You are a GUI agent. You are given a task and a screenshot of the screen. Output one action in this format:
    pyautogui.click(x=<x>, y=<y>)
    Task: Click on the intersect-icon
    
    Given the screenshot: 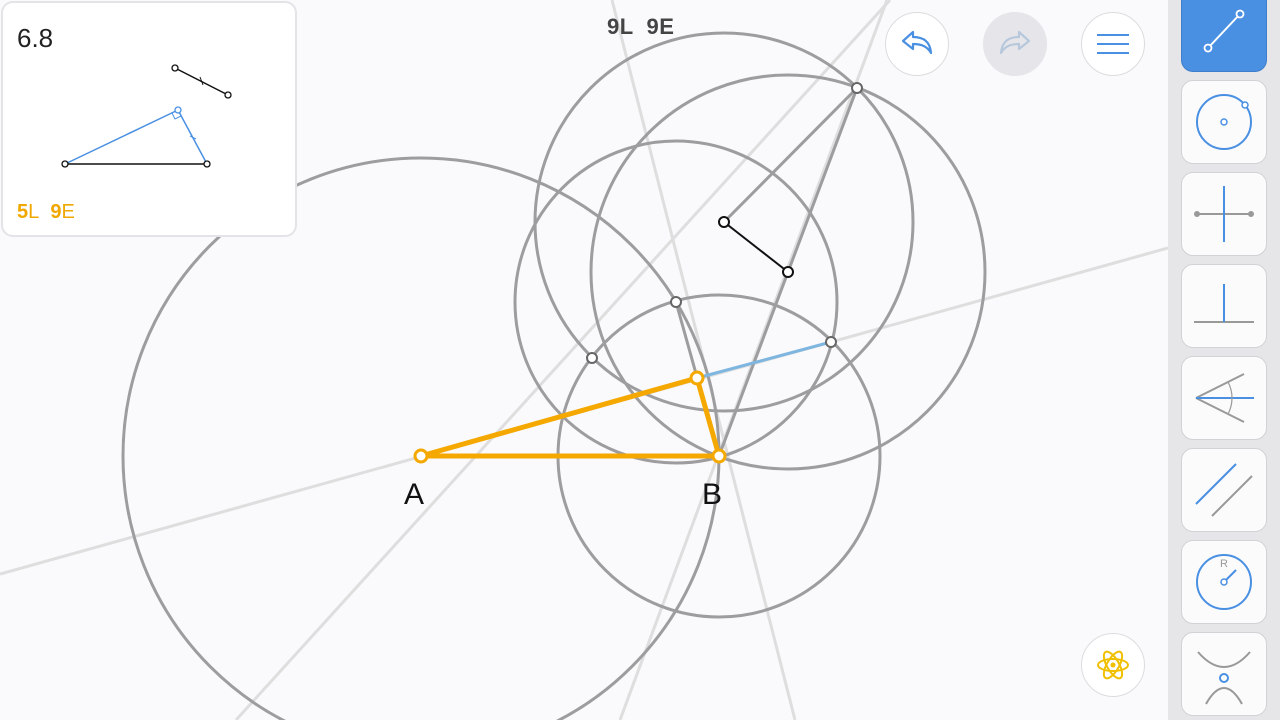 What is the action you would take?
    pyautogui.click(x=1224, y=678)
    